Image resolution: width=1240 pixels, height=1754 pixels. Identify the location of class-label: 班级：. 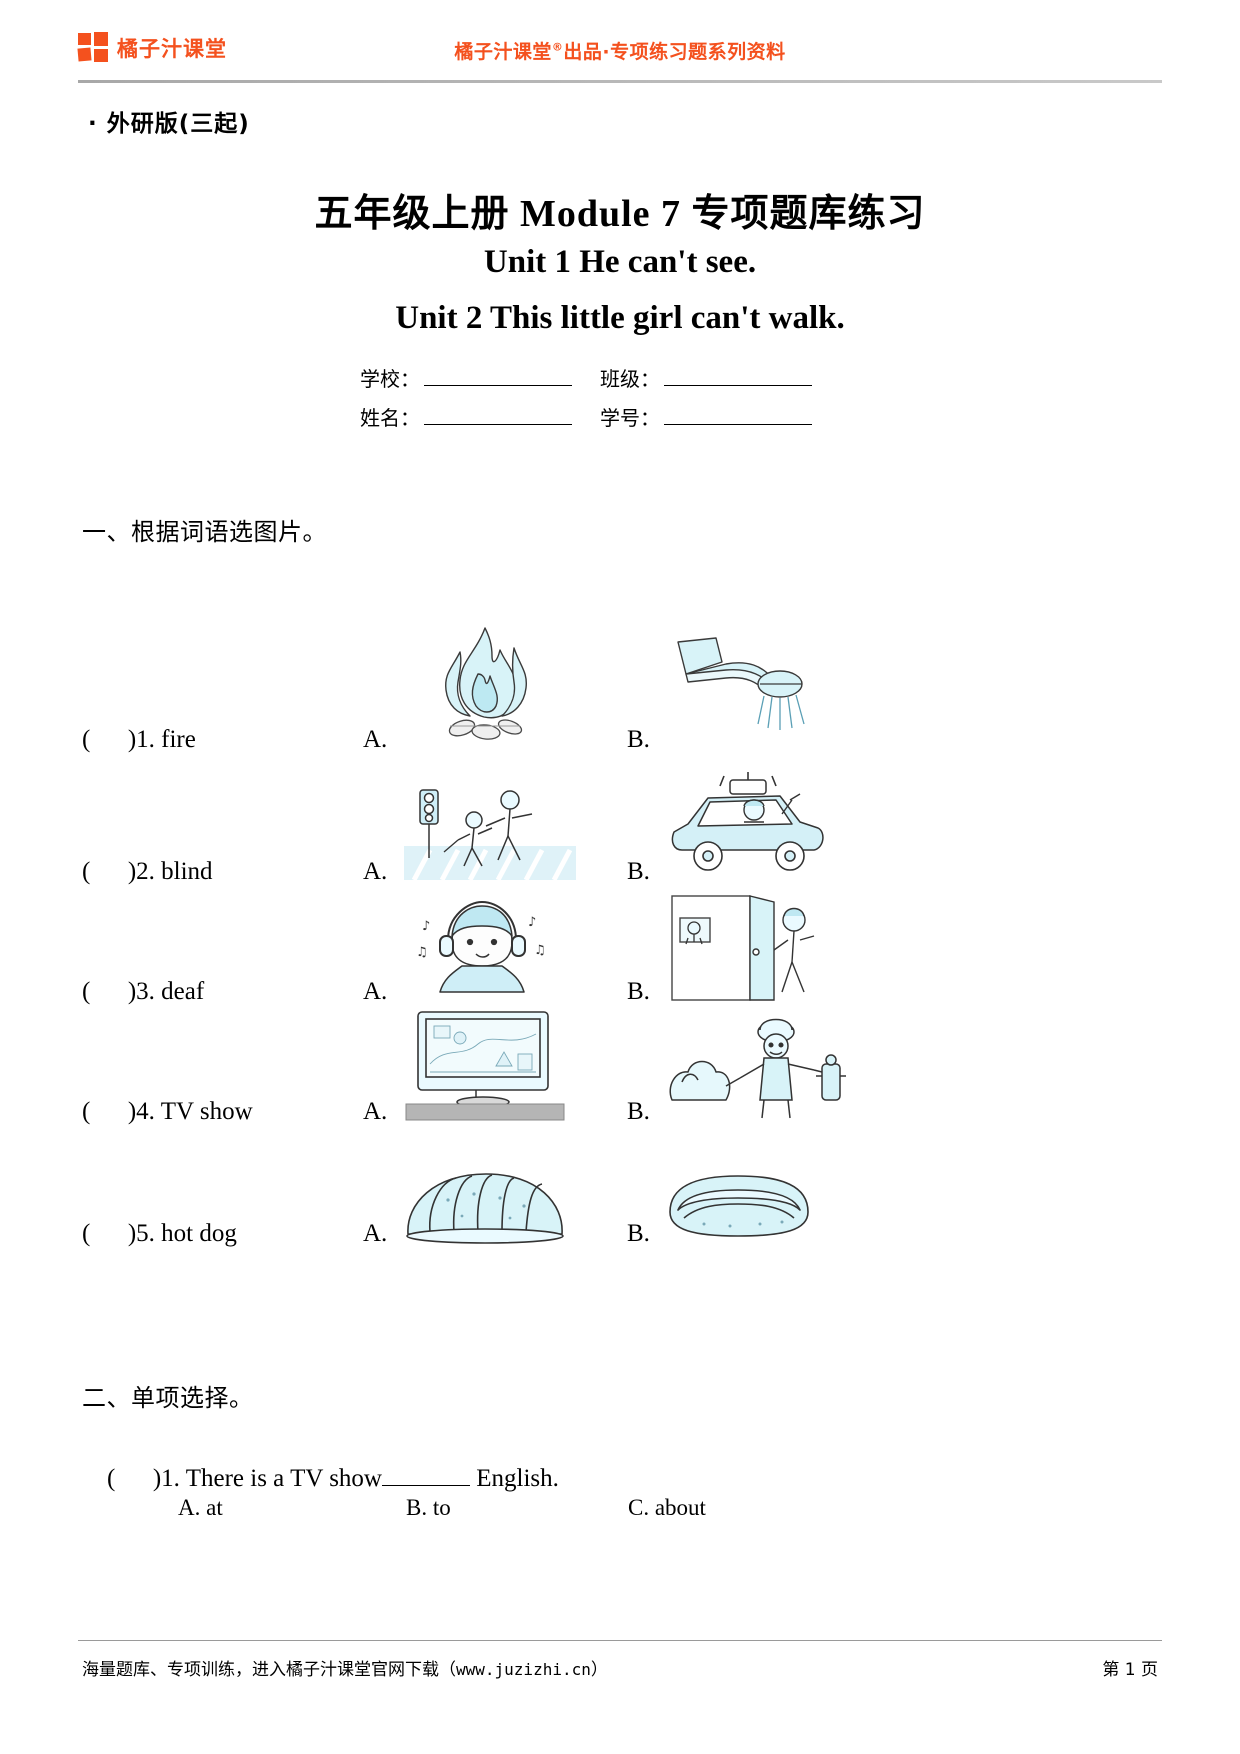
(630, 379).